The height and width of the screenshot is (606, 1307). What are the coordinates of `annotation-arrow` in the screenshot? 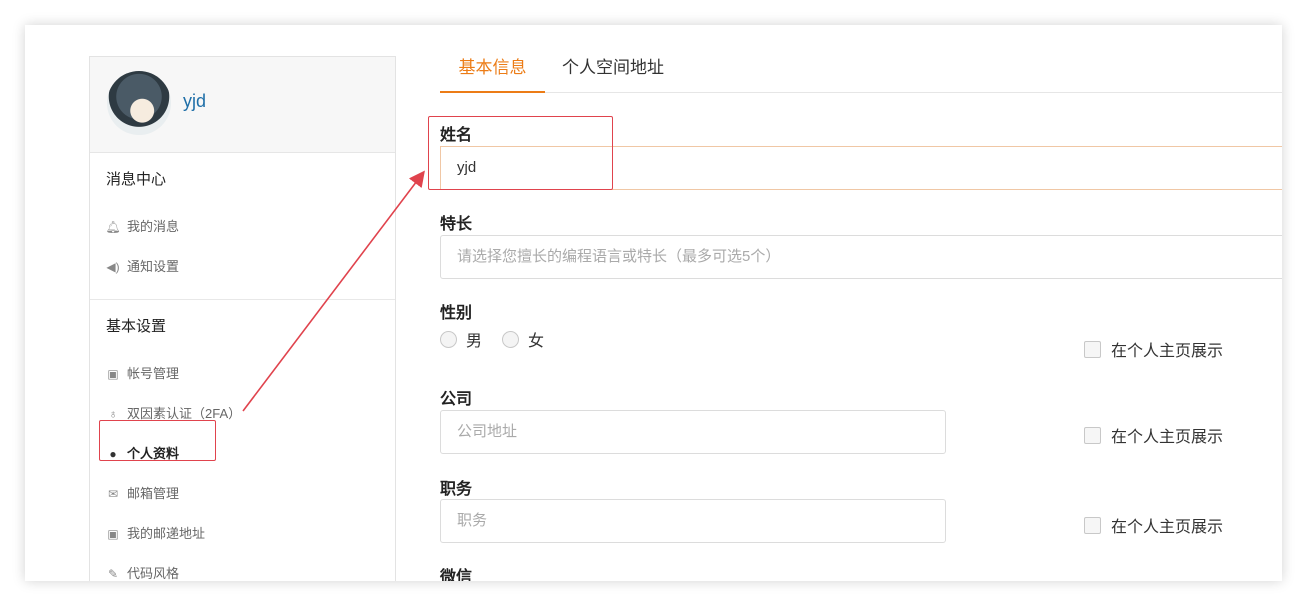 It's located at (333, 291).